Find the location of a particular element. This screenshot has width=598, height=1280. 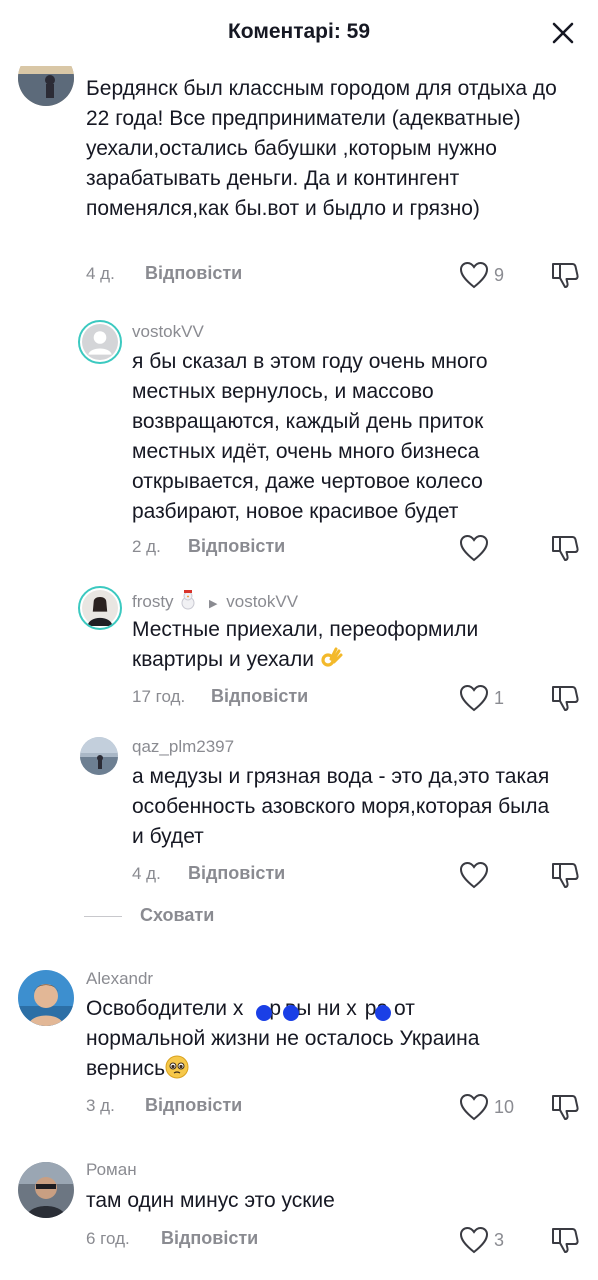

comments-count-title: Коментарі: 59 is located at coordinates (299, 31).